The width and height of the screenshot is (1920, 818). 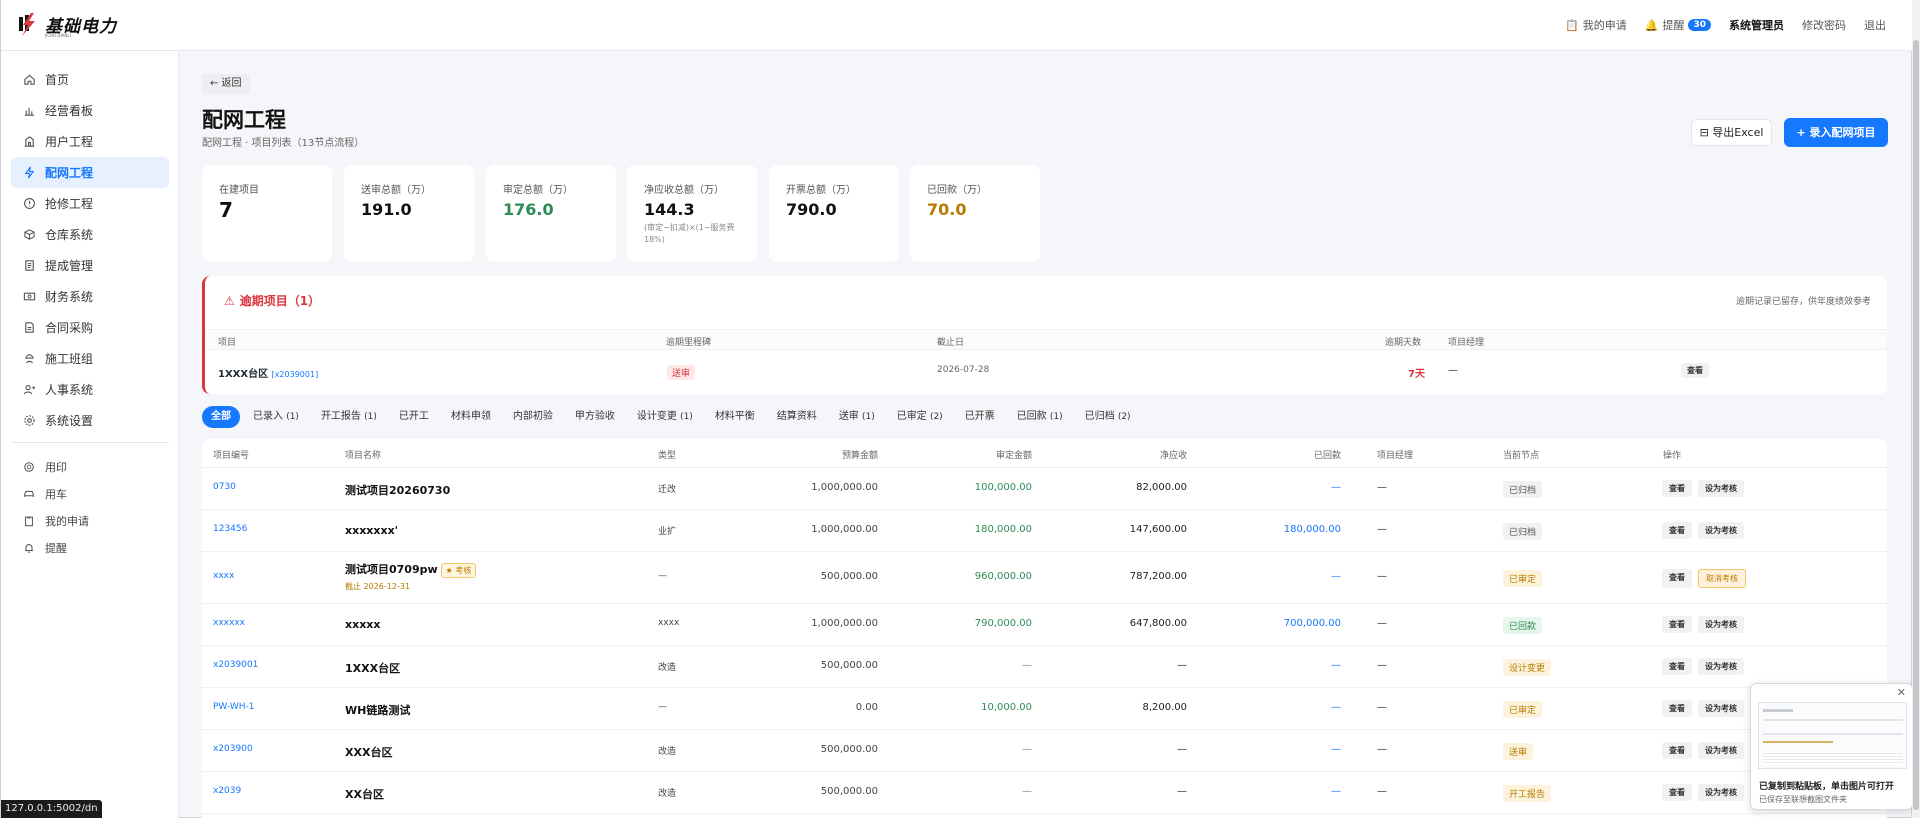 What do you see at coordinates (372, 668) in the screenshot?
I see `project-name: 1XXX台区` at bounding box center [372, 668].